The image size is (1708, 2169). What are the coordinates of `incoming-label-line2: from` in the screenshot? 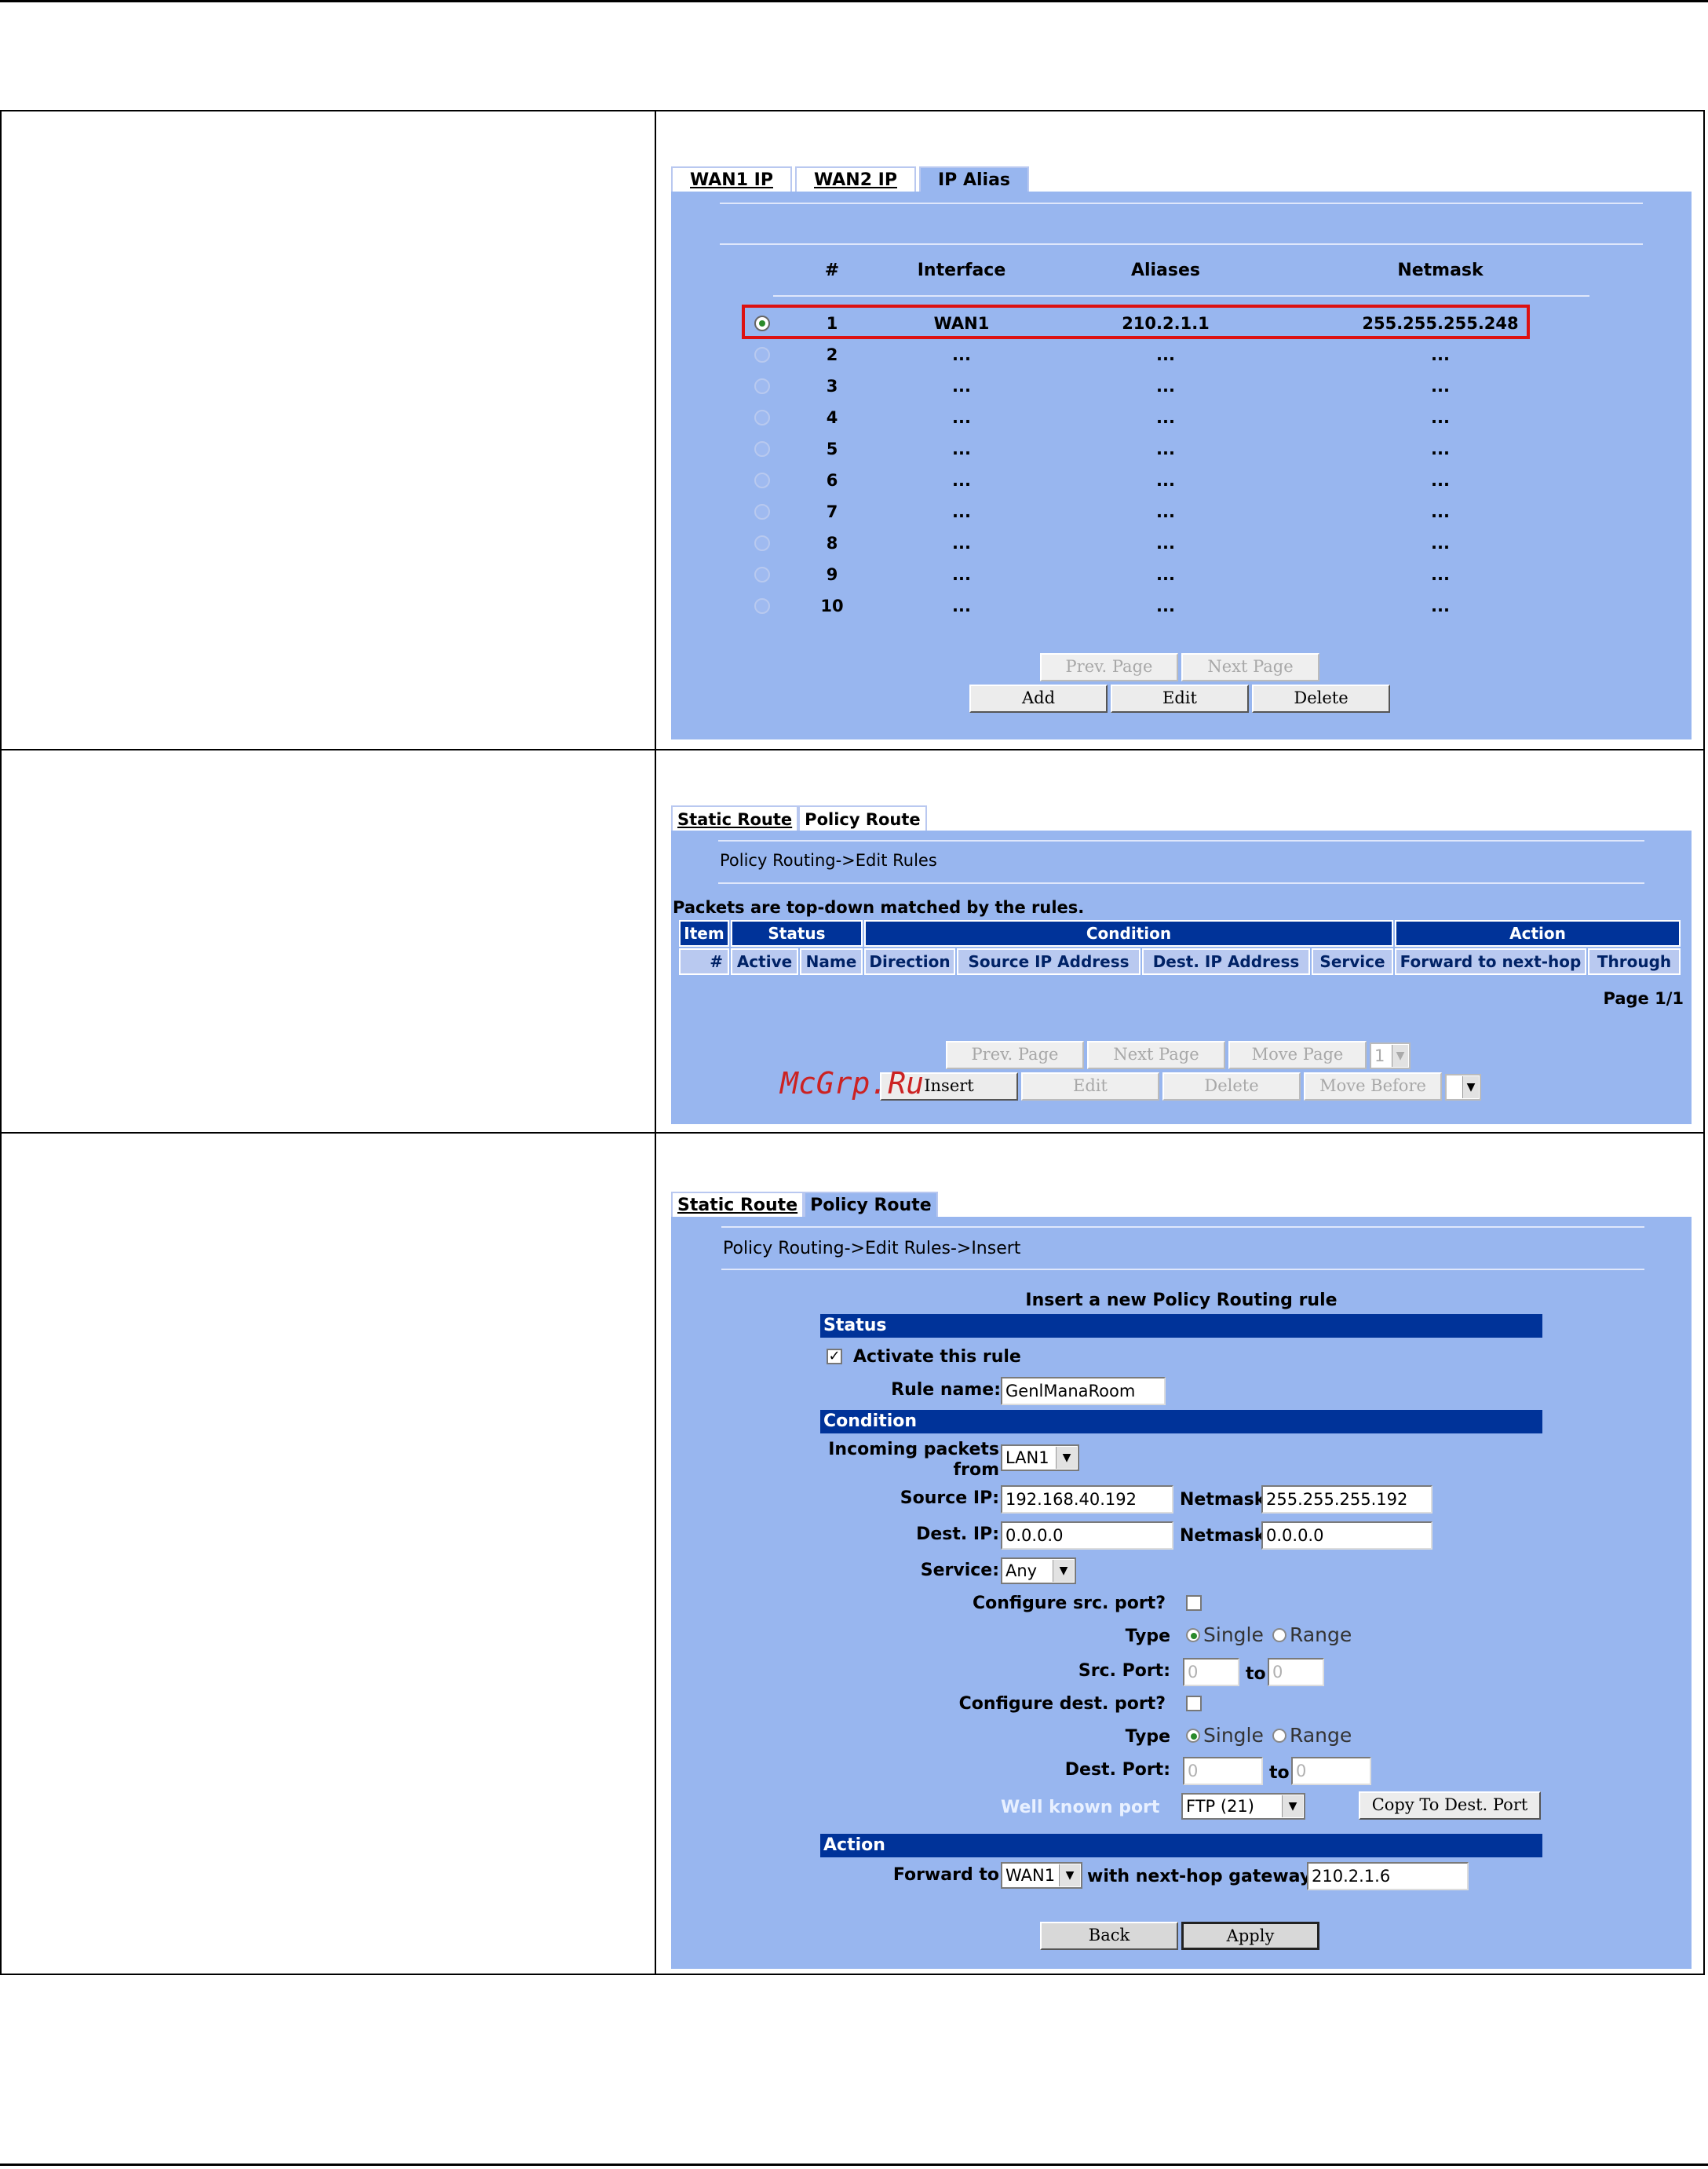 It's located at (976, 1470).